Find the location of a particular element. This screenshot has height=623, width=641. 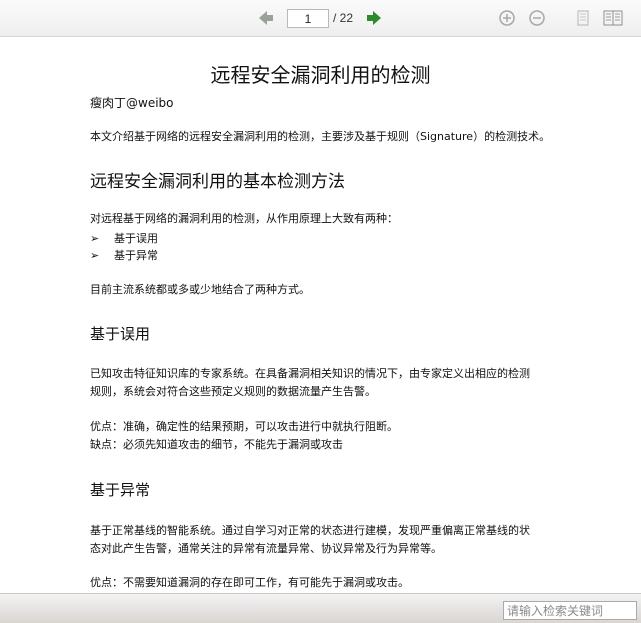

list-item-label: 基于异常 is located at coordinates (136, 255).